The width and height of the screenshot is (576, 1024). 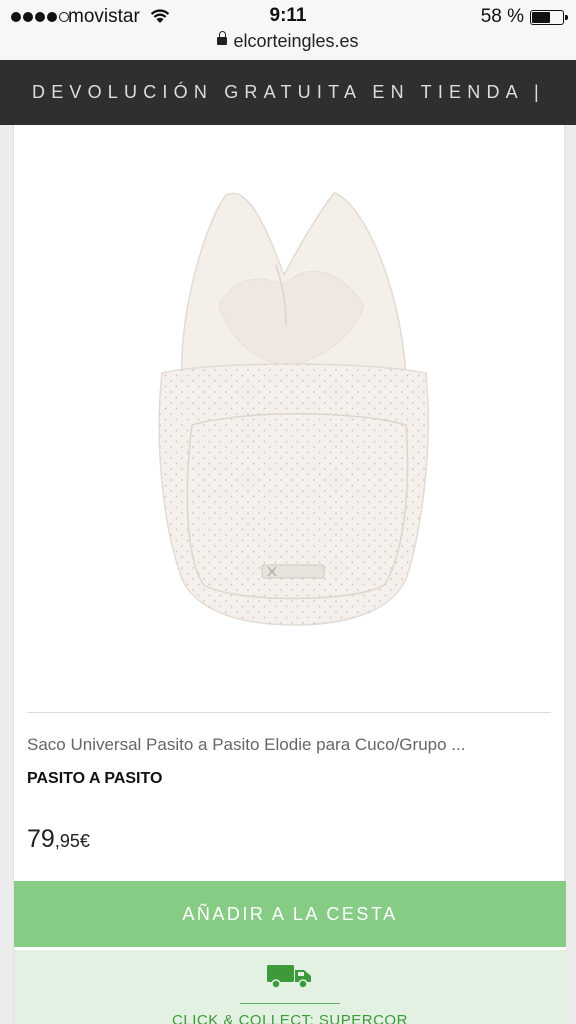 What do you see at coordinates (288, 30) in the screenshot?
I see `status-bar: movistar 9:11 58 % elcorteingles.es` at bounding box center [288, 30].